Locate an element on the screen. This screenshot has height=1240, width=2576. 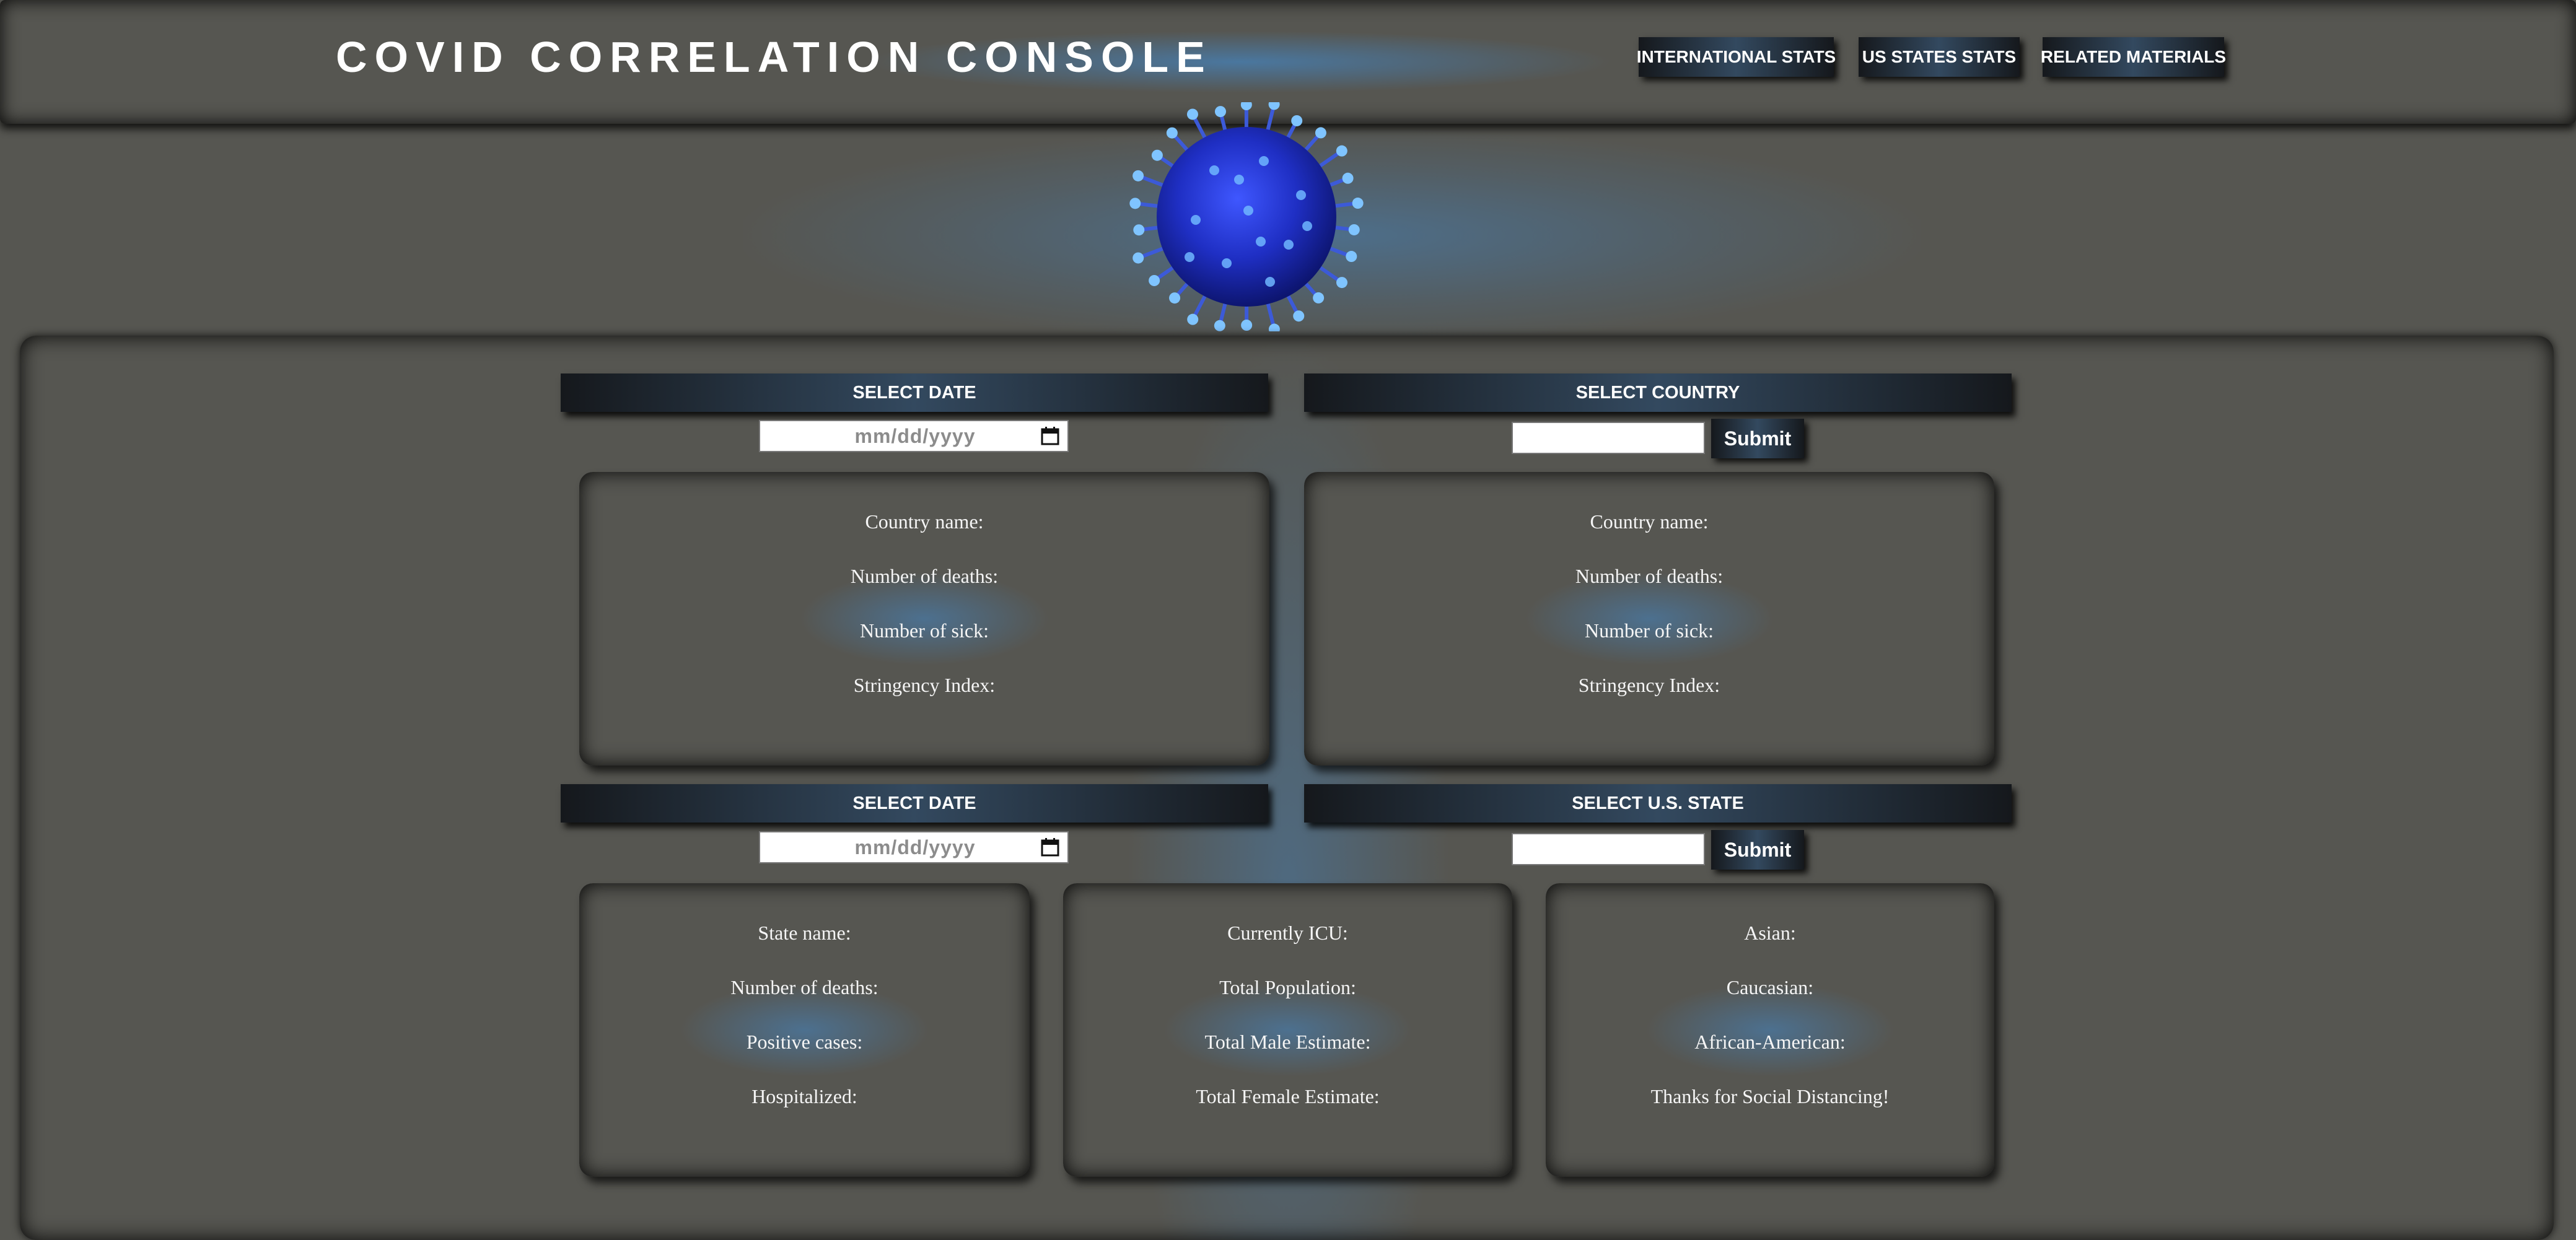
country-input is located at coordinates (1608, 438).